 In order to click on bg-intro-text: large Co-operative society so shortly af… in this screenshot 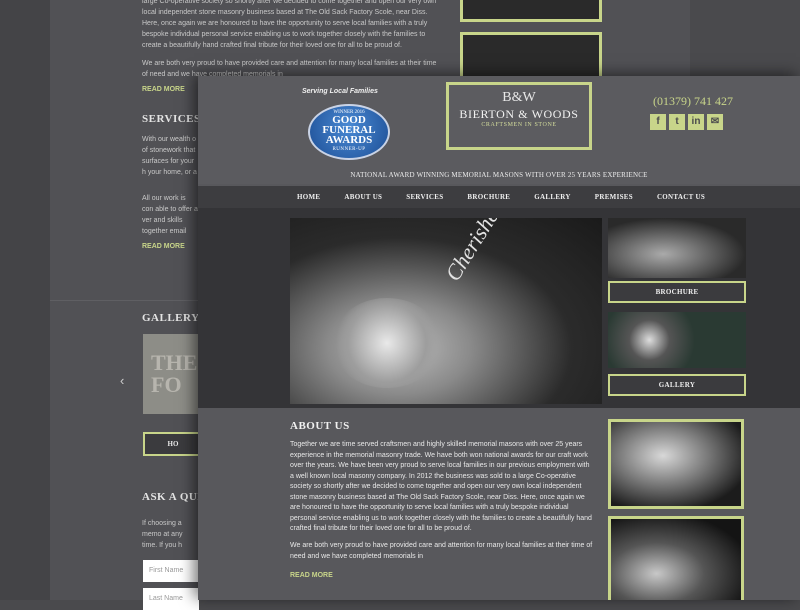, I will do `click(289, 24)`.